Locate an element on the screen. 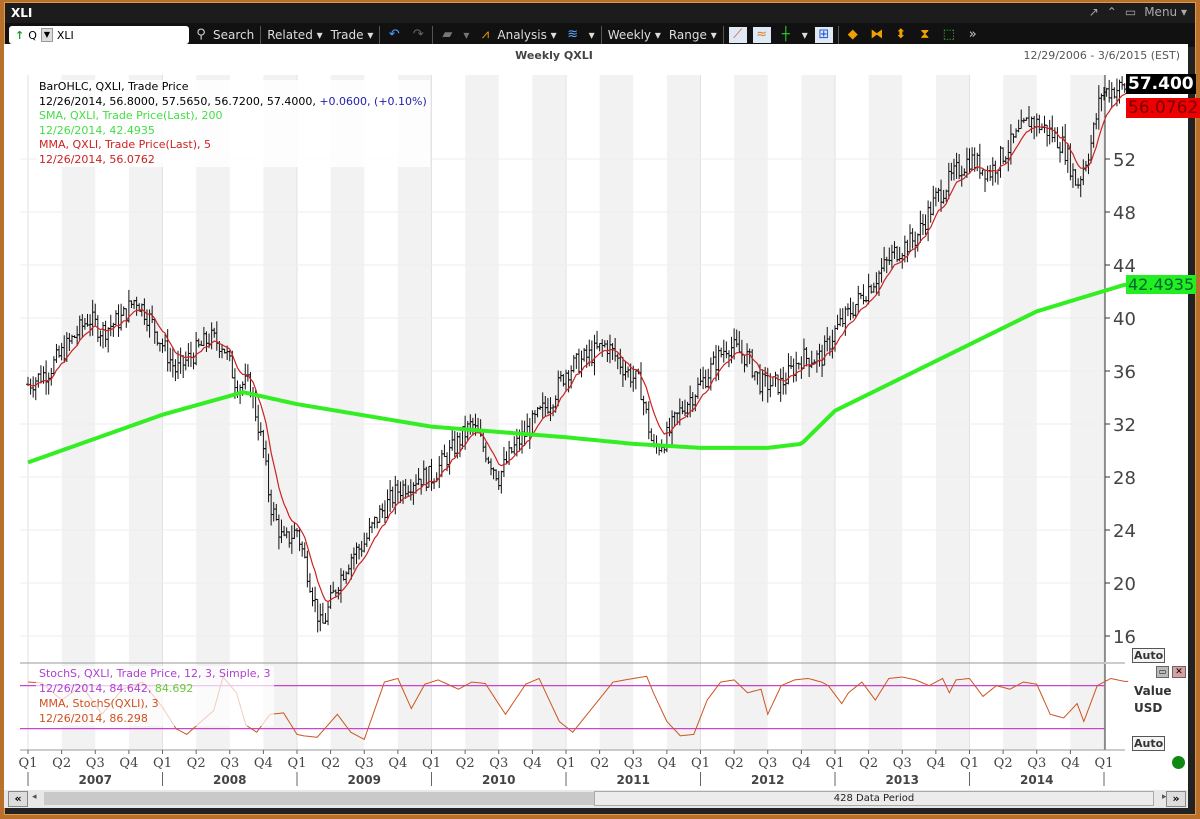  select-cursor-icon: ⬚ is located at coordinates (949, 35).